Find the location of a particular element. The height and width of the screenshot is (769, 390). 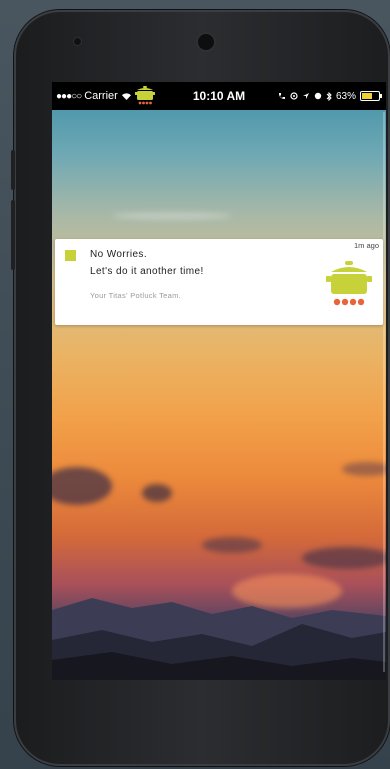

bluetooth-icon is located at coordinates (329, 96).